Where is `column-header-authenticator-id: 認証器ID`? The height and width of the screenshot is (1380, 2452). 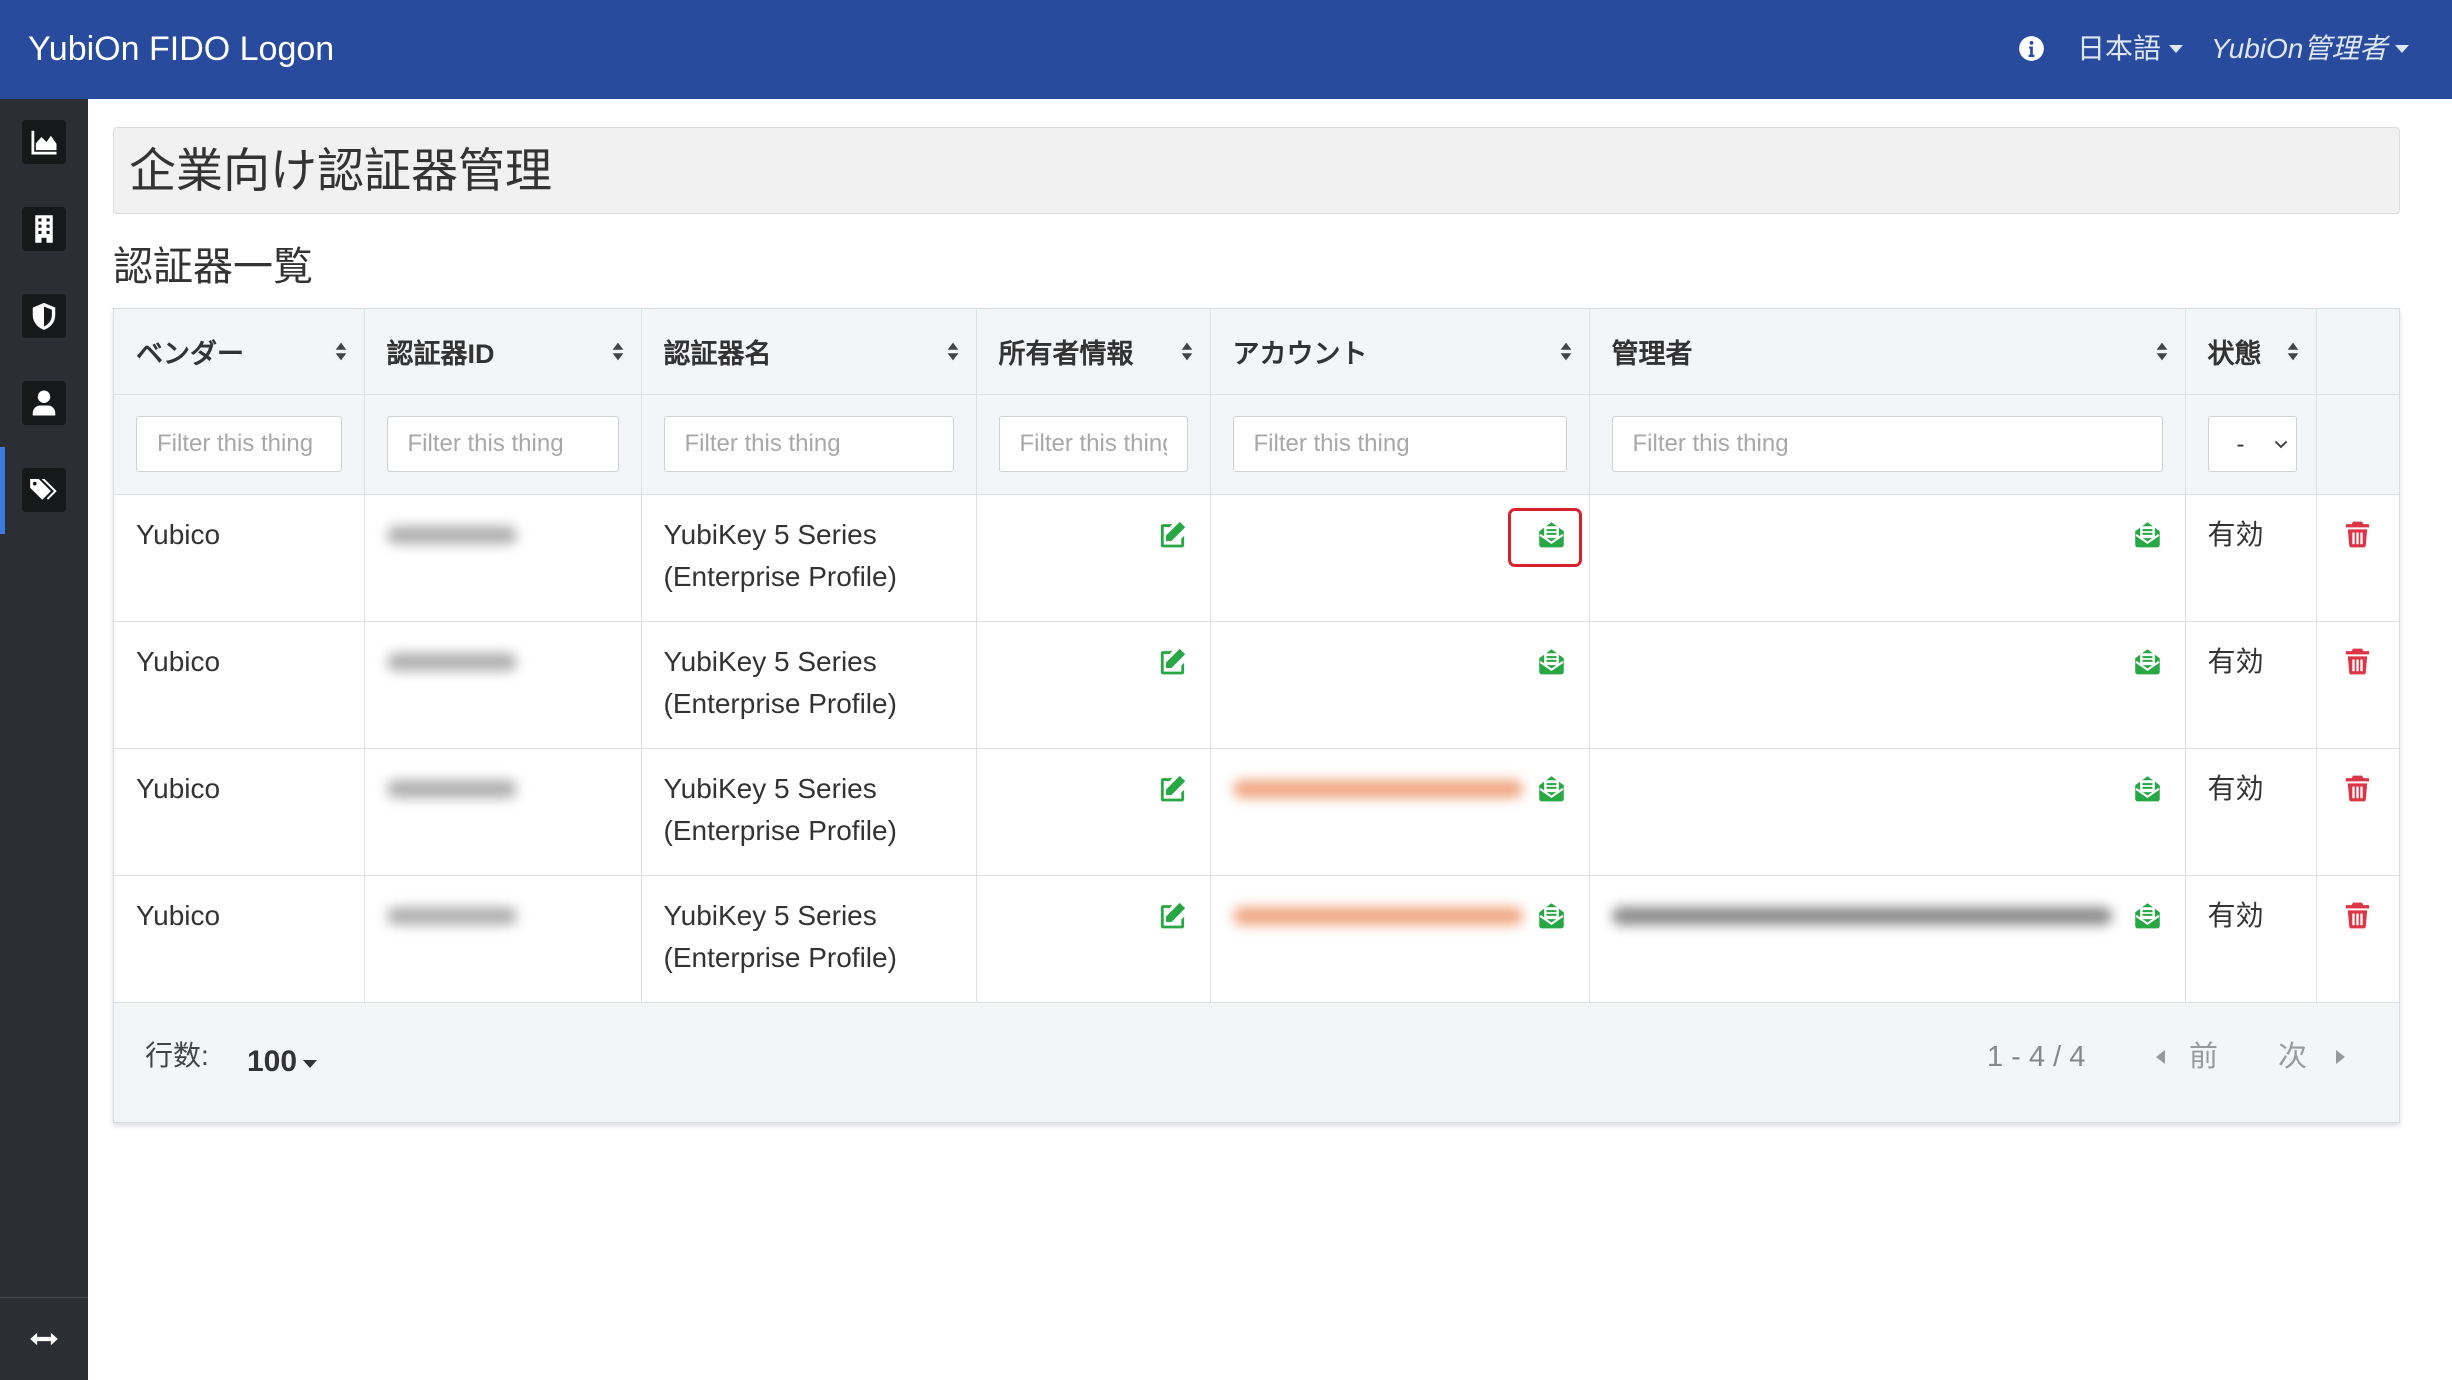
column-header-authenticator-id: 認証器ID is located at coordinates (503, 352).